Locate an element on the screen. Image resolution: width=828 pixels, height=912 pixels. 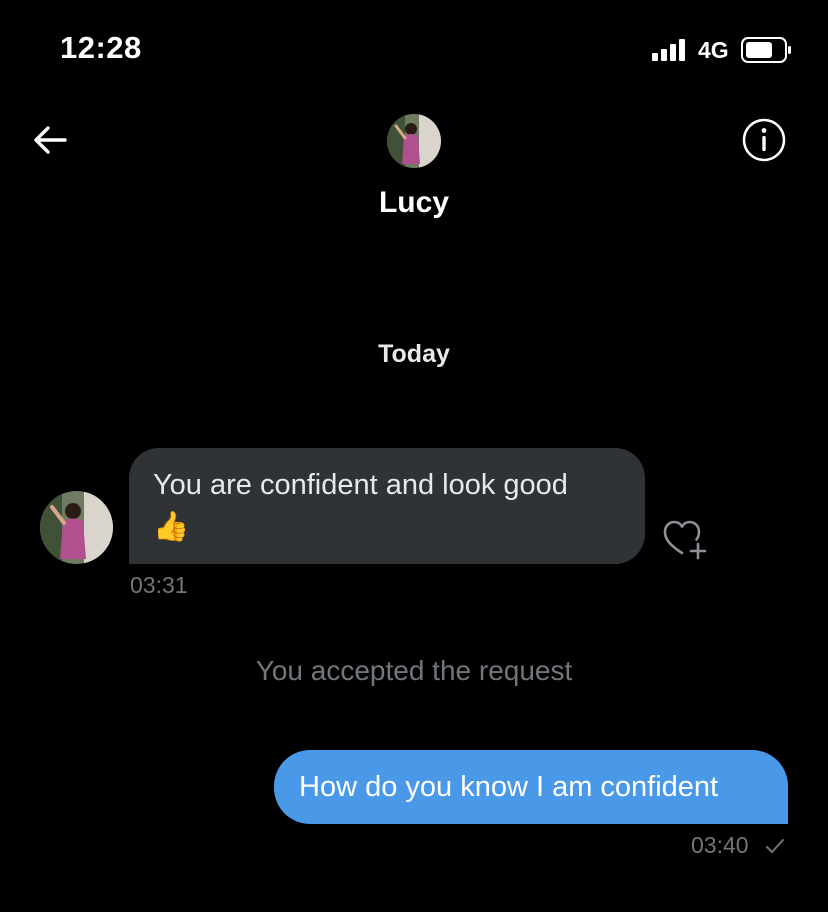
status-time: 12:28 is located at coordinates (101, 47).